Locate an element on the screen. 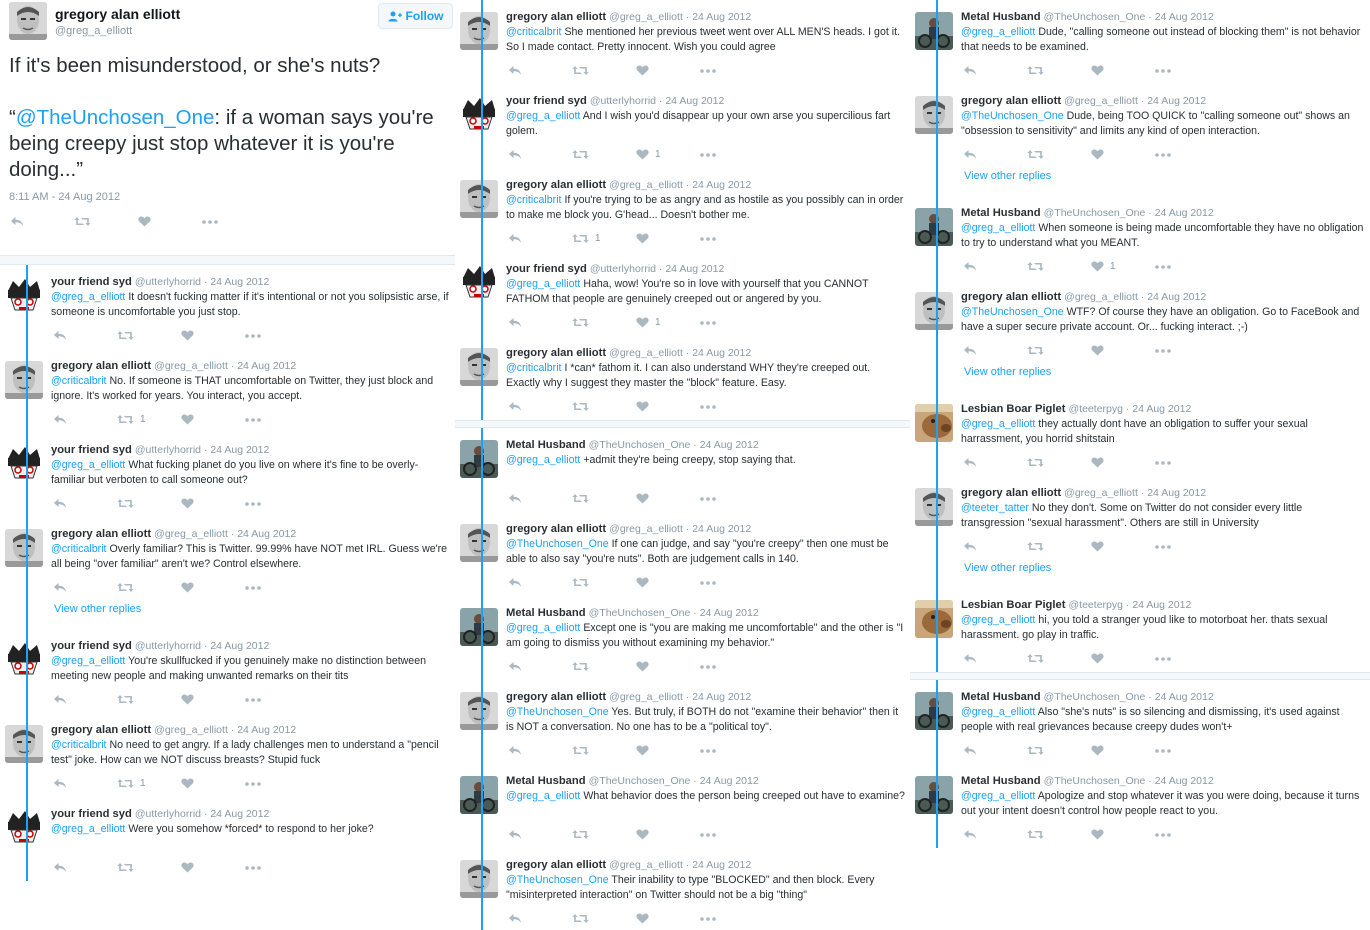  like-button: 1 is located at coordinates (668, 154).